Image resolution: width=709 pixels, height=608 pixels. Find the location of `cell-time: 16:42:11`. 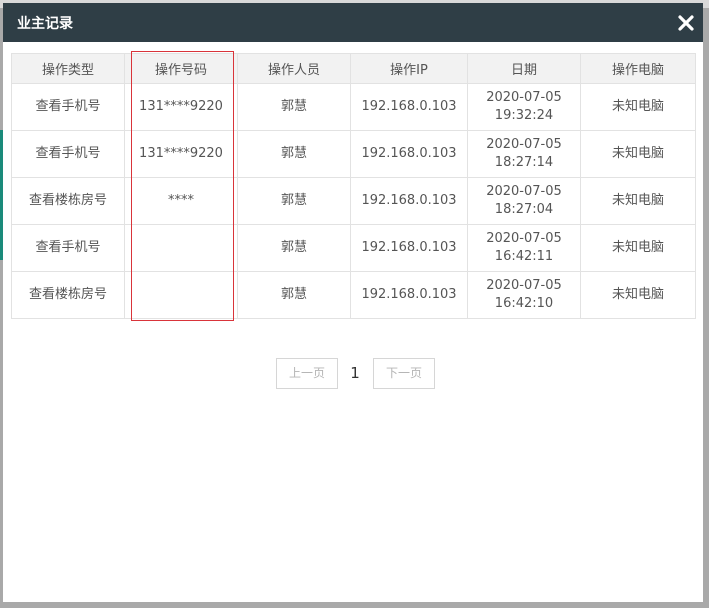

cell-time: 16:42:11 is located at coordinates (524, 256).